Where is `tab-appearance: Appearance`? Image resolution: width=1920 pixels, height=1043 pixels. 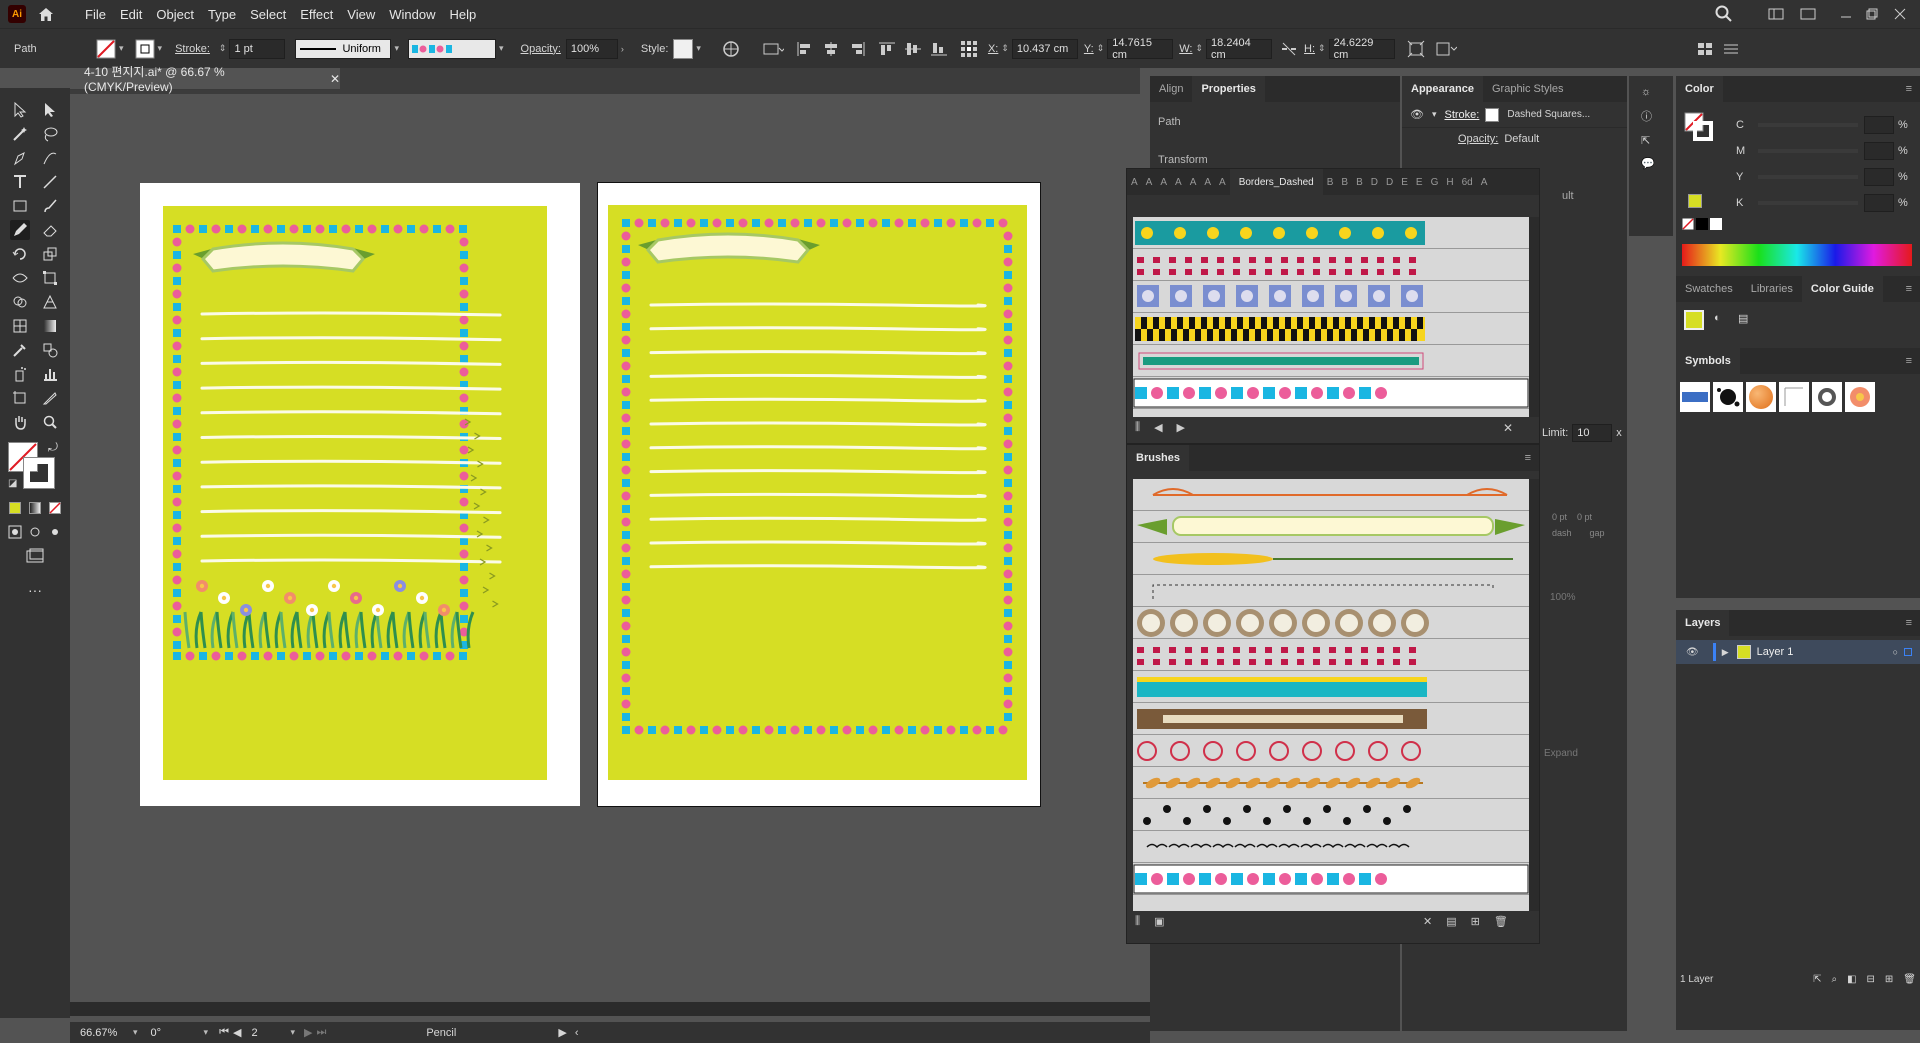
tab-appearance: Appearance is located at coordinates (1442, 89).